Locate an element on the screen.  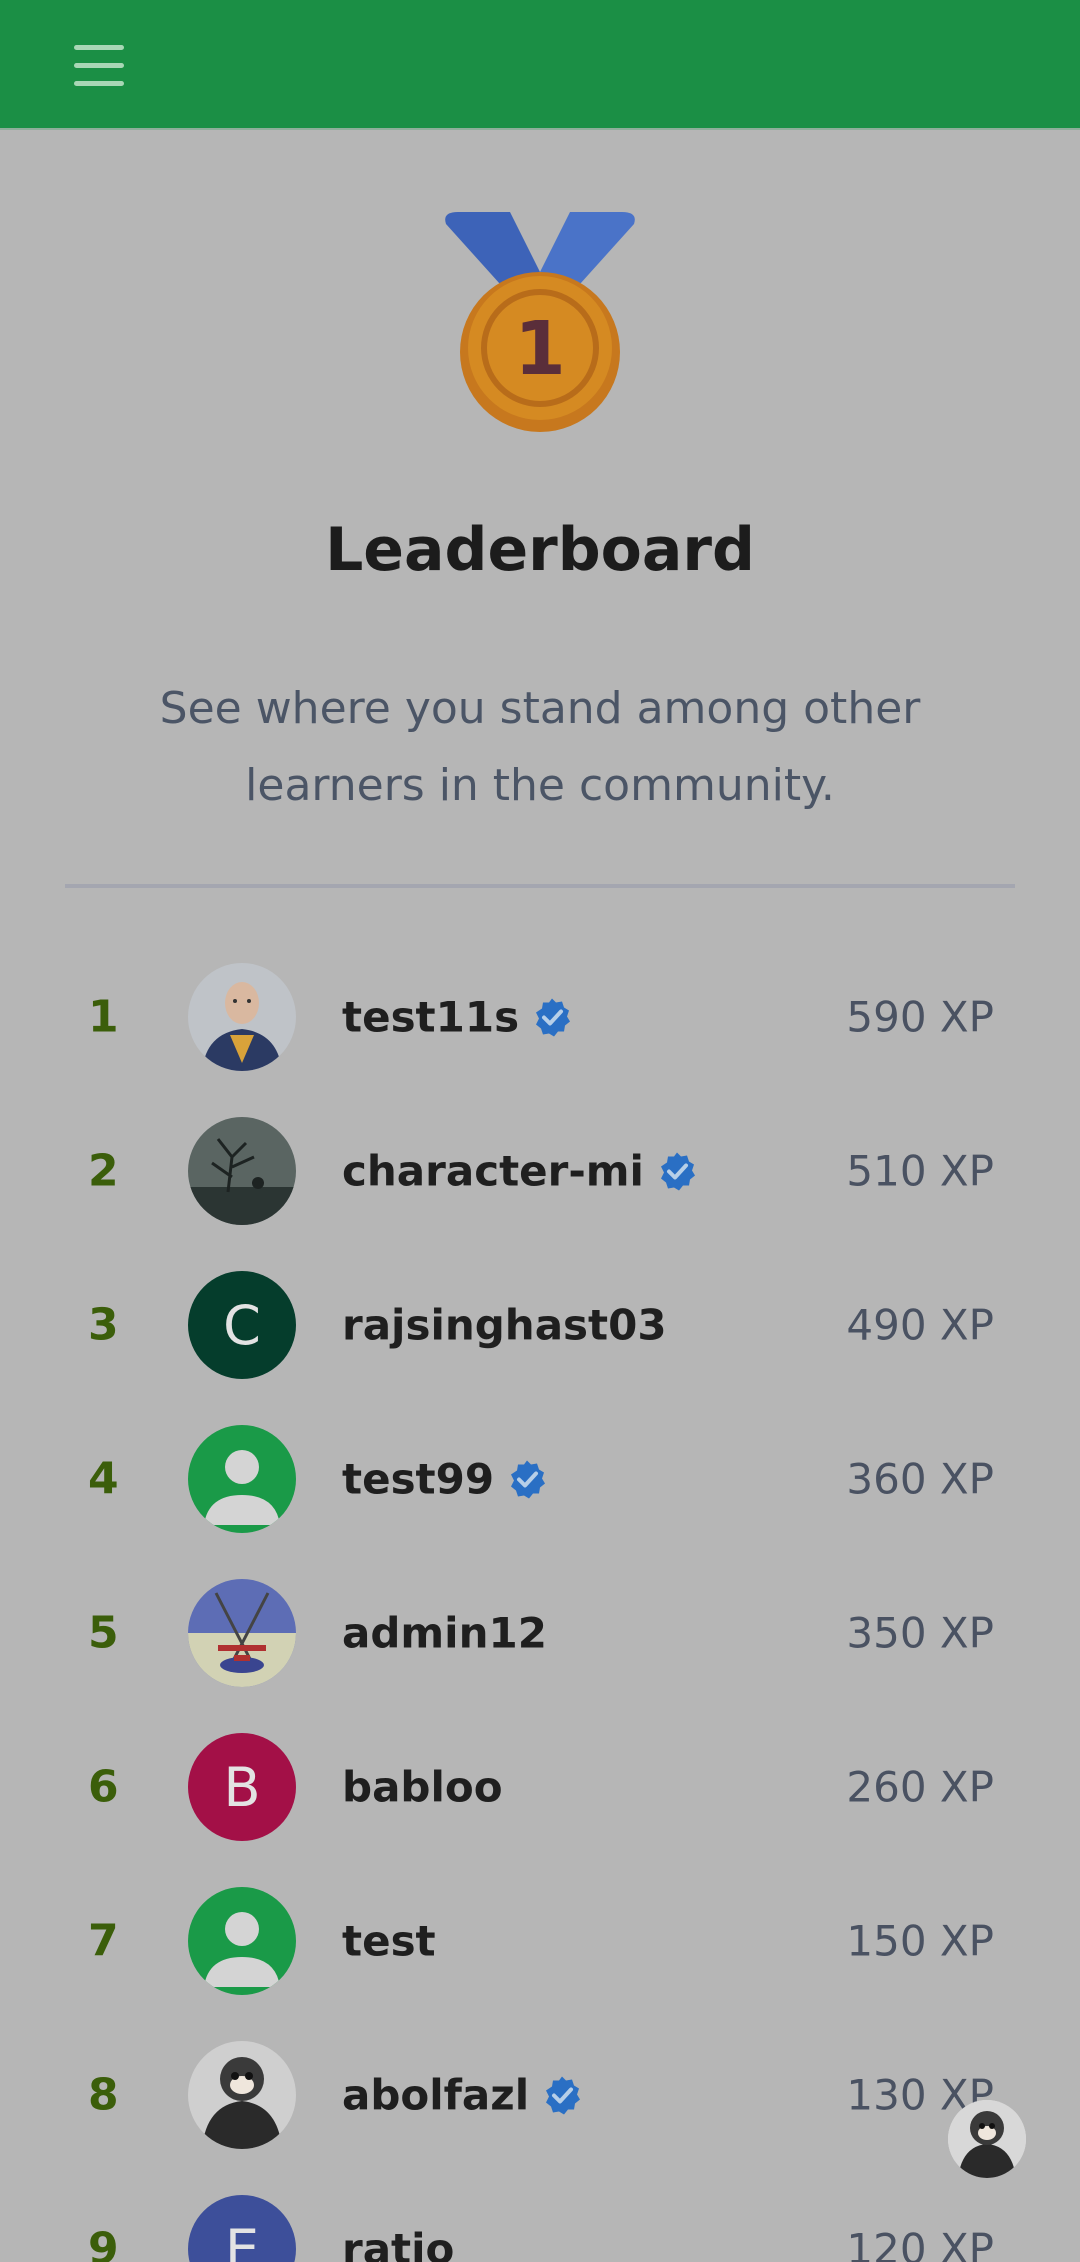
username-text: test11s is located at coordinates (431, 1017).